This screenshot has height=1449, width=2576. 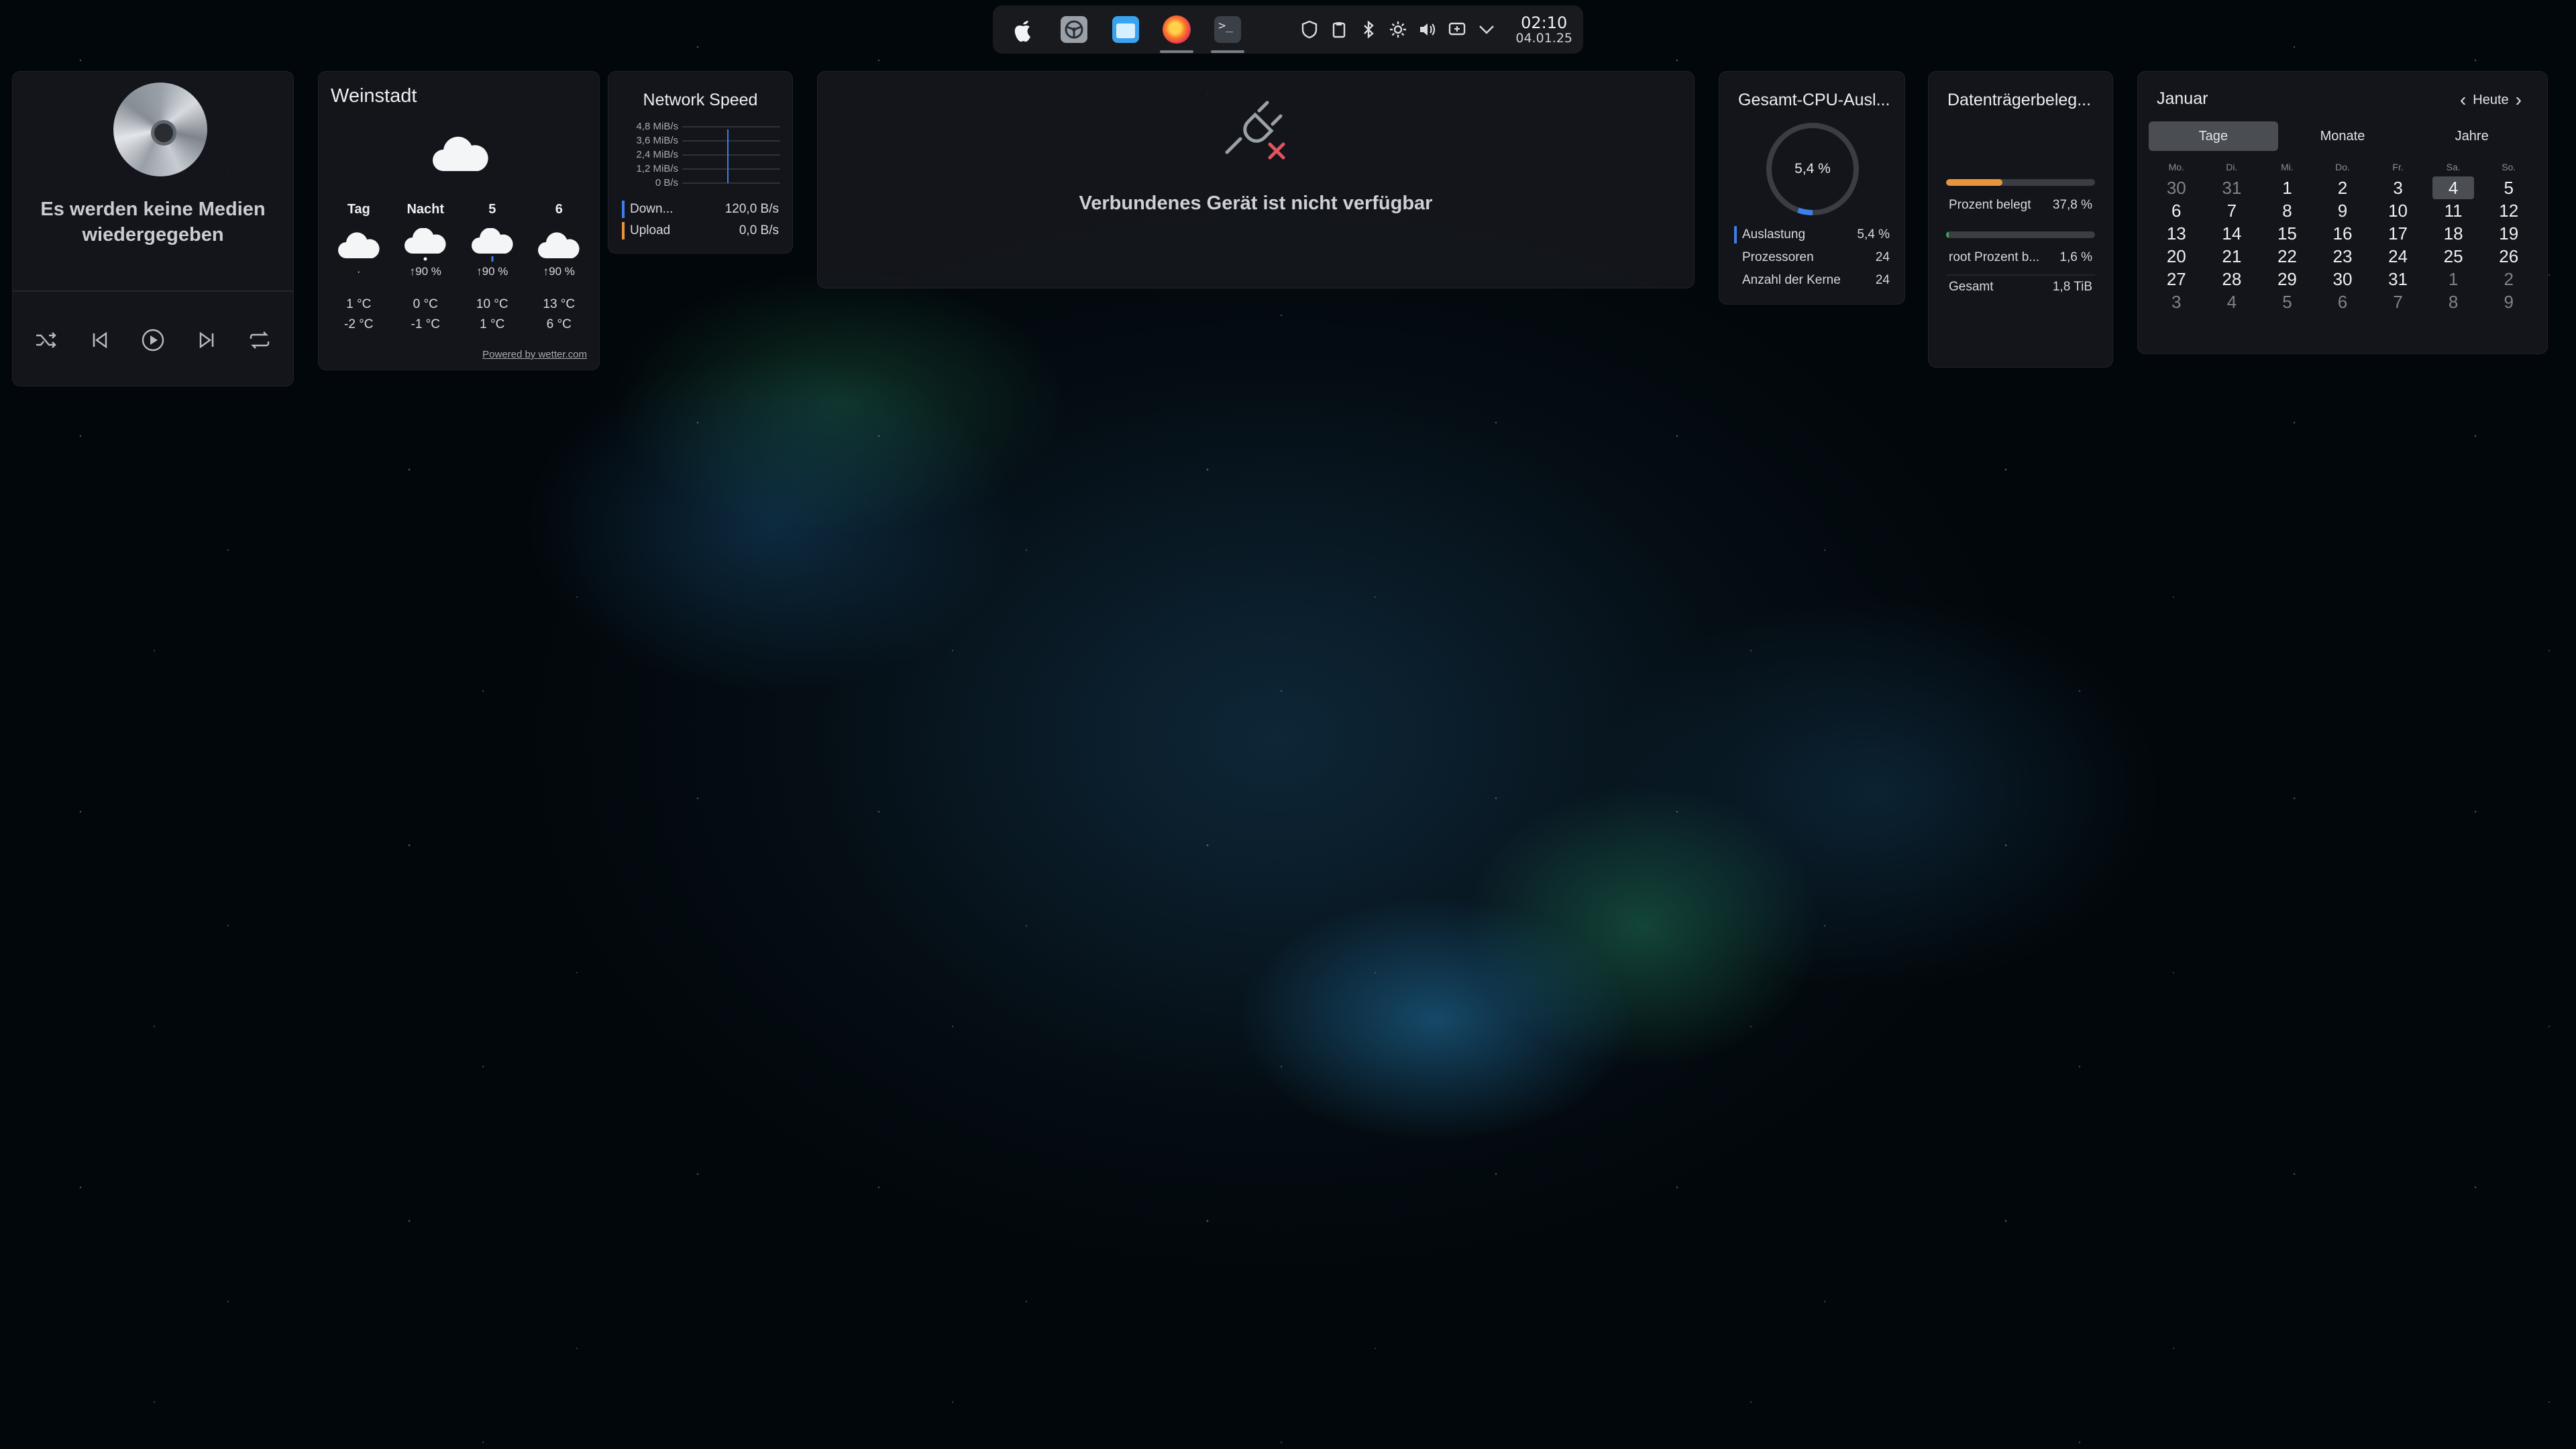 I want to click on calendar-day: 25, so click(x=2453, y=256).